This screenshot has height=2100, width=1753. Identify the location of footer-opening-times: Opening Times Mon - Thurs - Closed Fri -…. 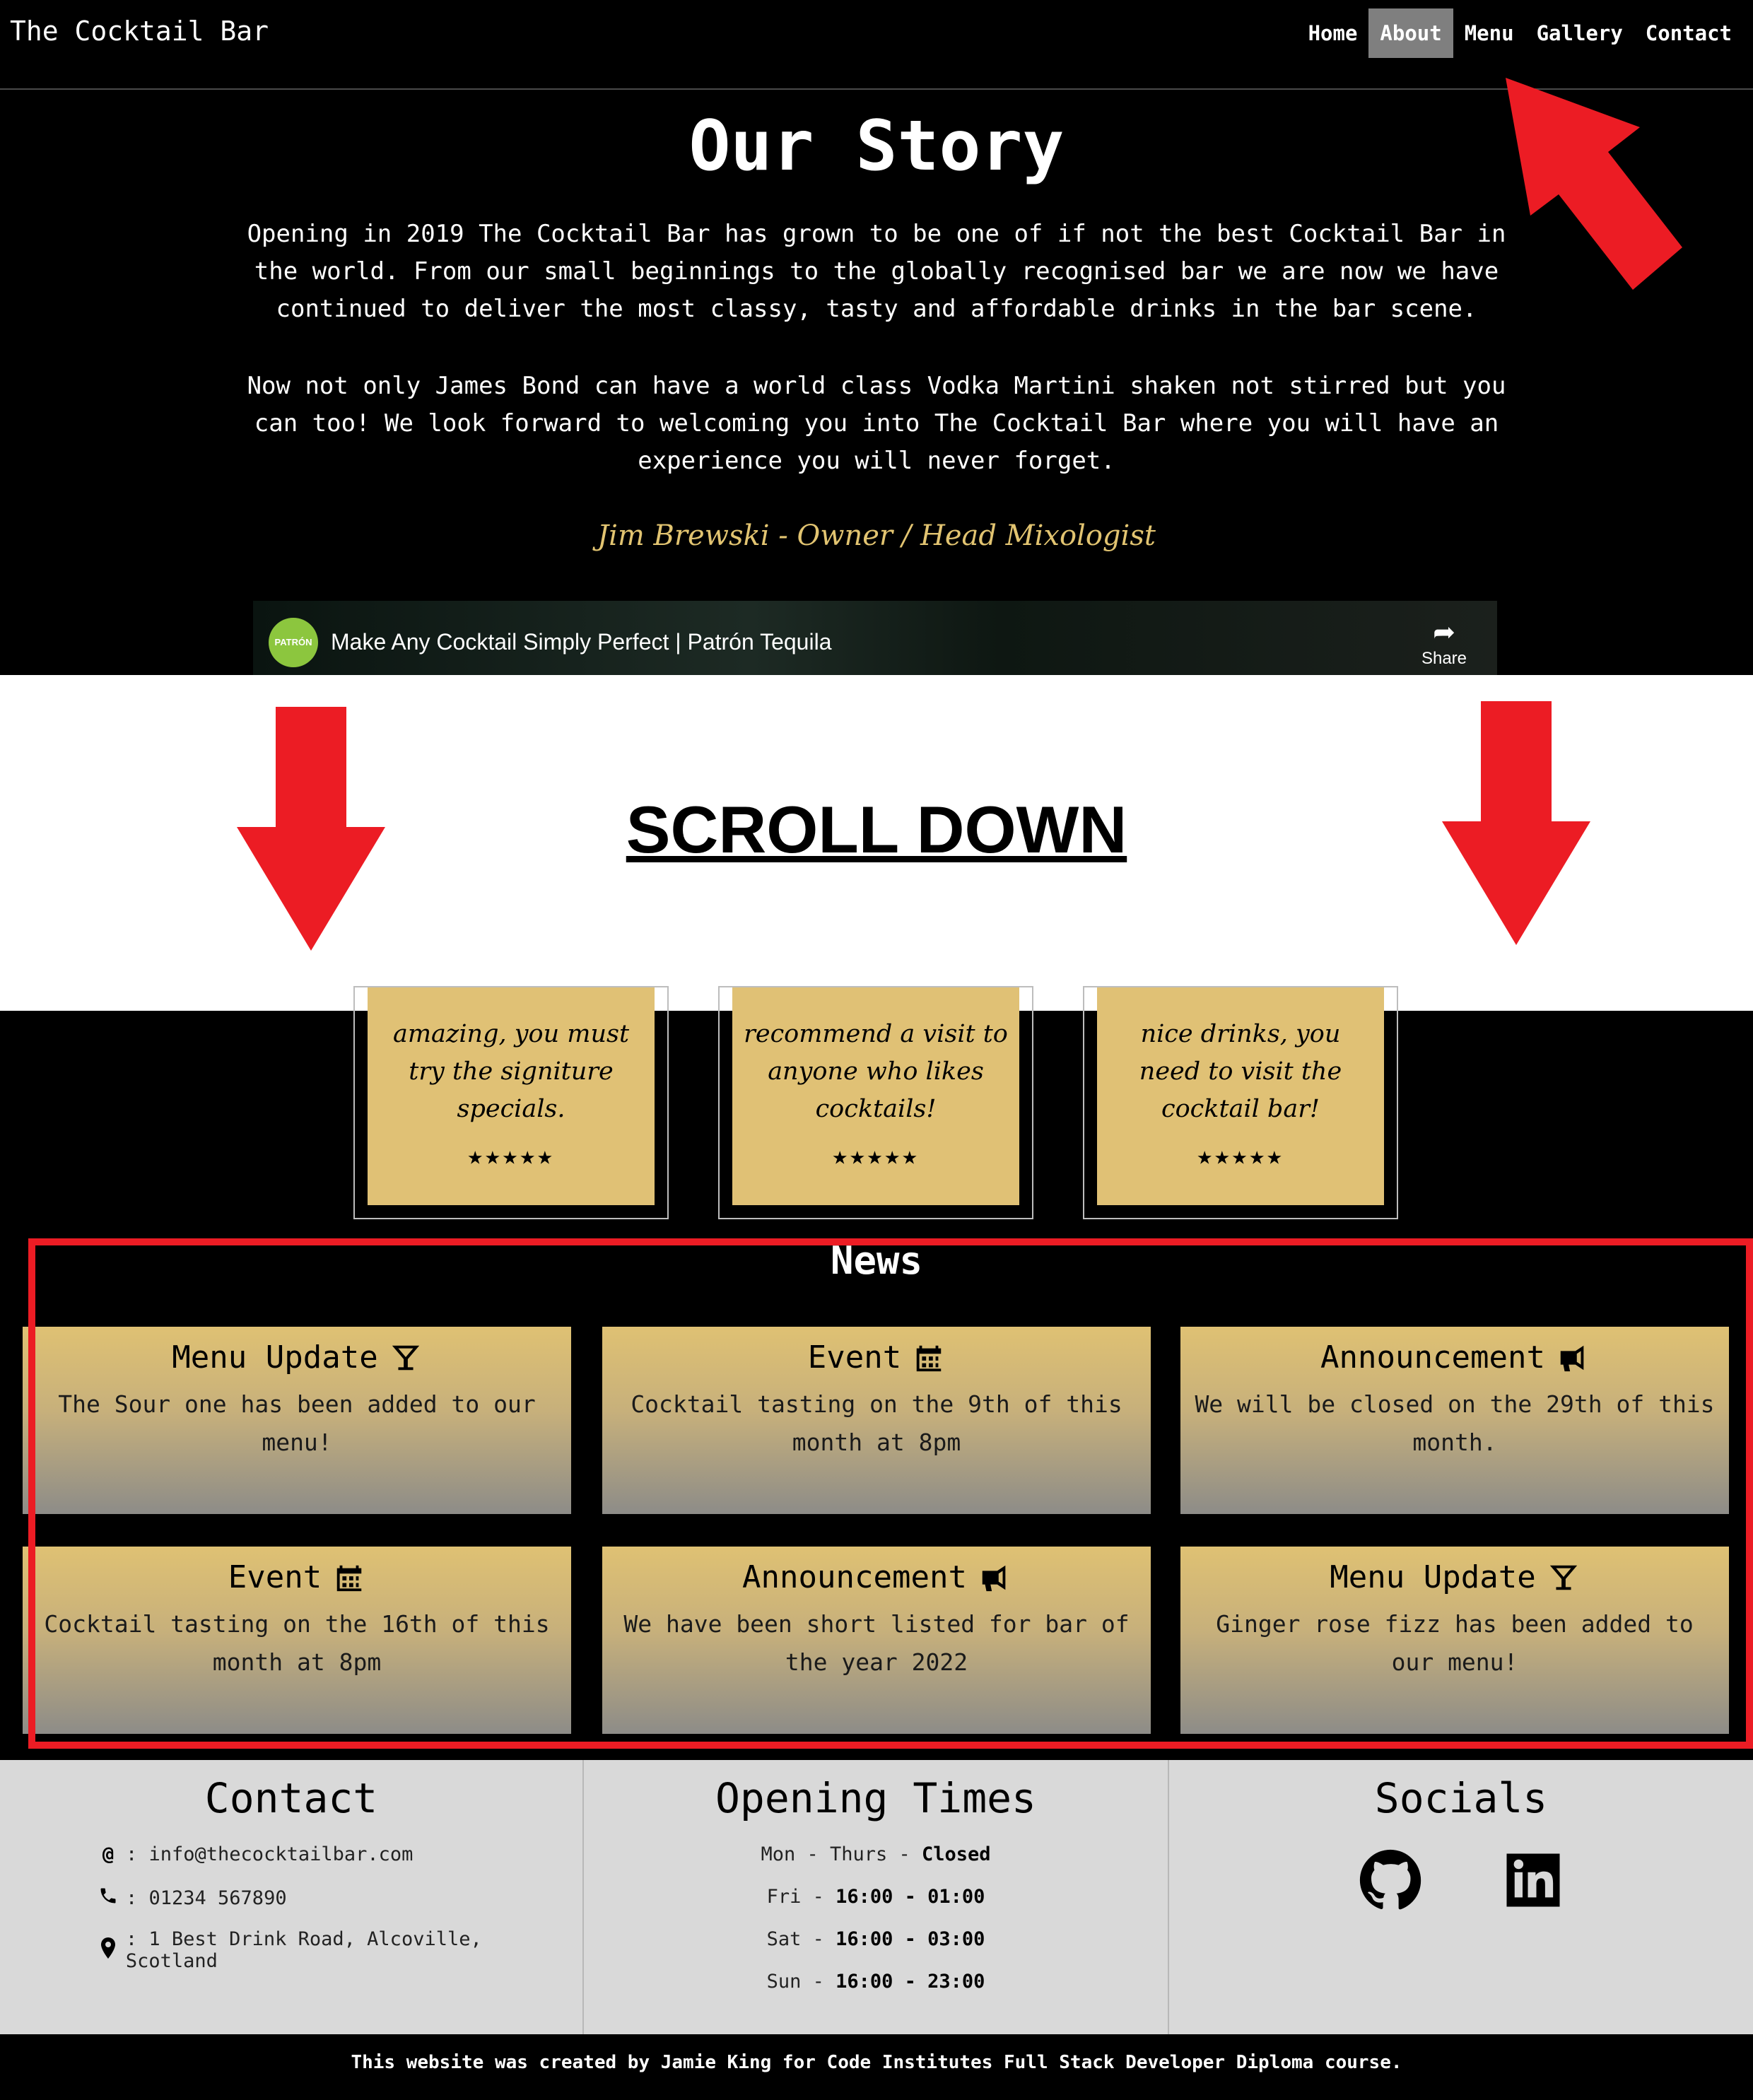
(877, 1897).